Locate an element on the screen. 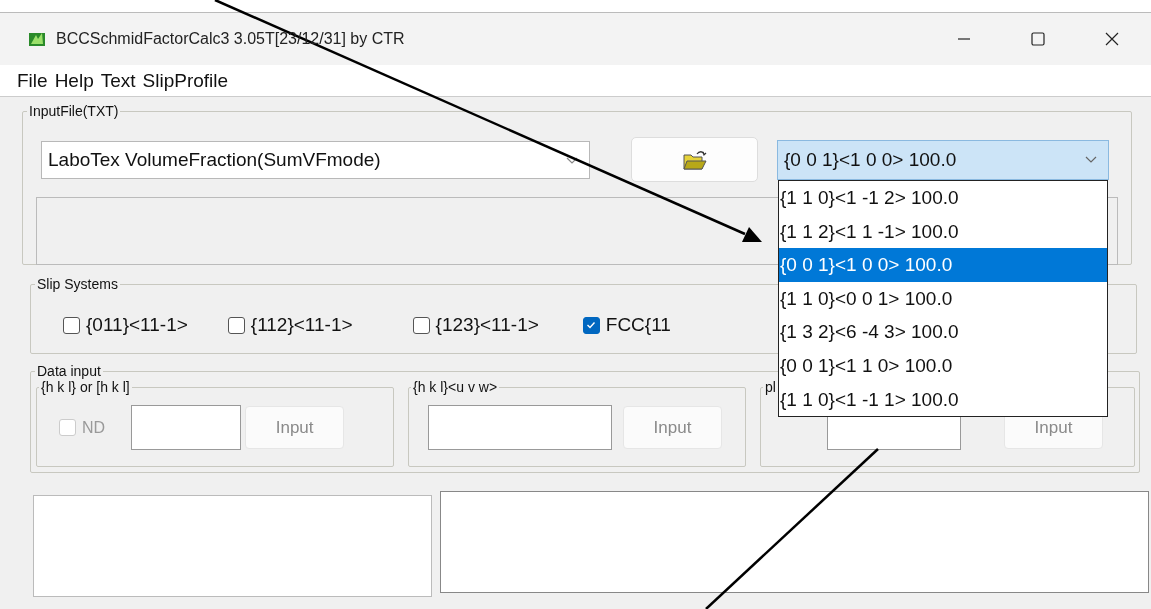 This screenshot has width=1151, height=609. checkbox-label: FCC{11 is located at coordinates (638, 325).